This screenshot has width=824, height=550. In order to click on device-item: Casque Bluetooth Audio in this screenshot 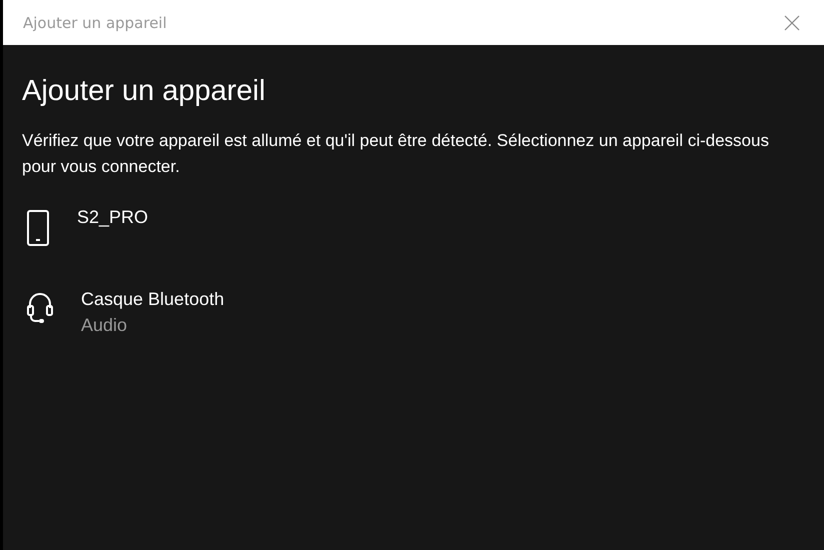, I will do `click(413, 312)`.